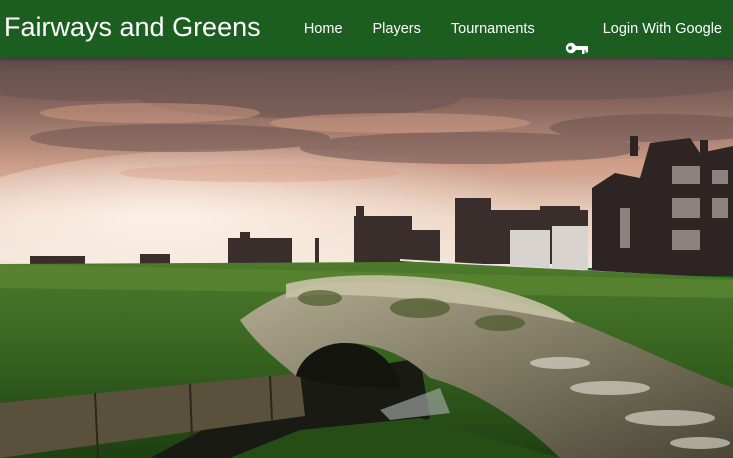 Image resolution: width=733 pixels, height=458 pixels. What do you see at coordinates (397, 29) in the screenshot?
I see `nav-players-link: Players` at bounding box center [397, 29].